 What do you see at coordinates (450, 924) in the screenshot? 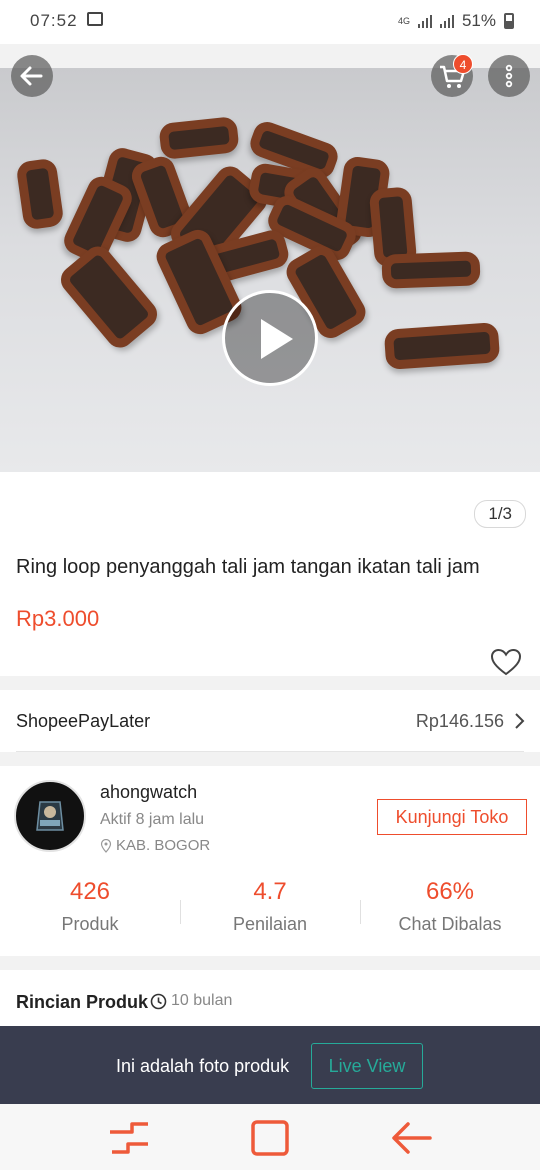
I see `stat-label: Chat Dibalas` at bounding box center [450, 924].